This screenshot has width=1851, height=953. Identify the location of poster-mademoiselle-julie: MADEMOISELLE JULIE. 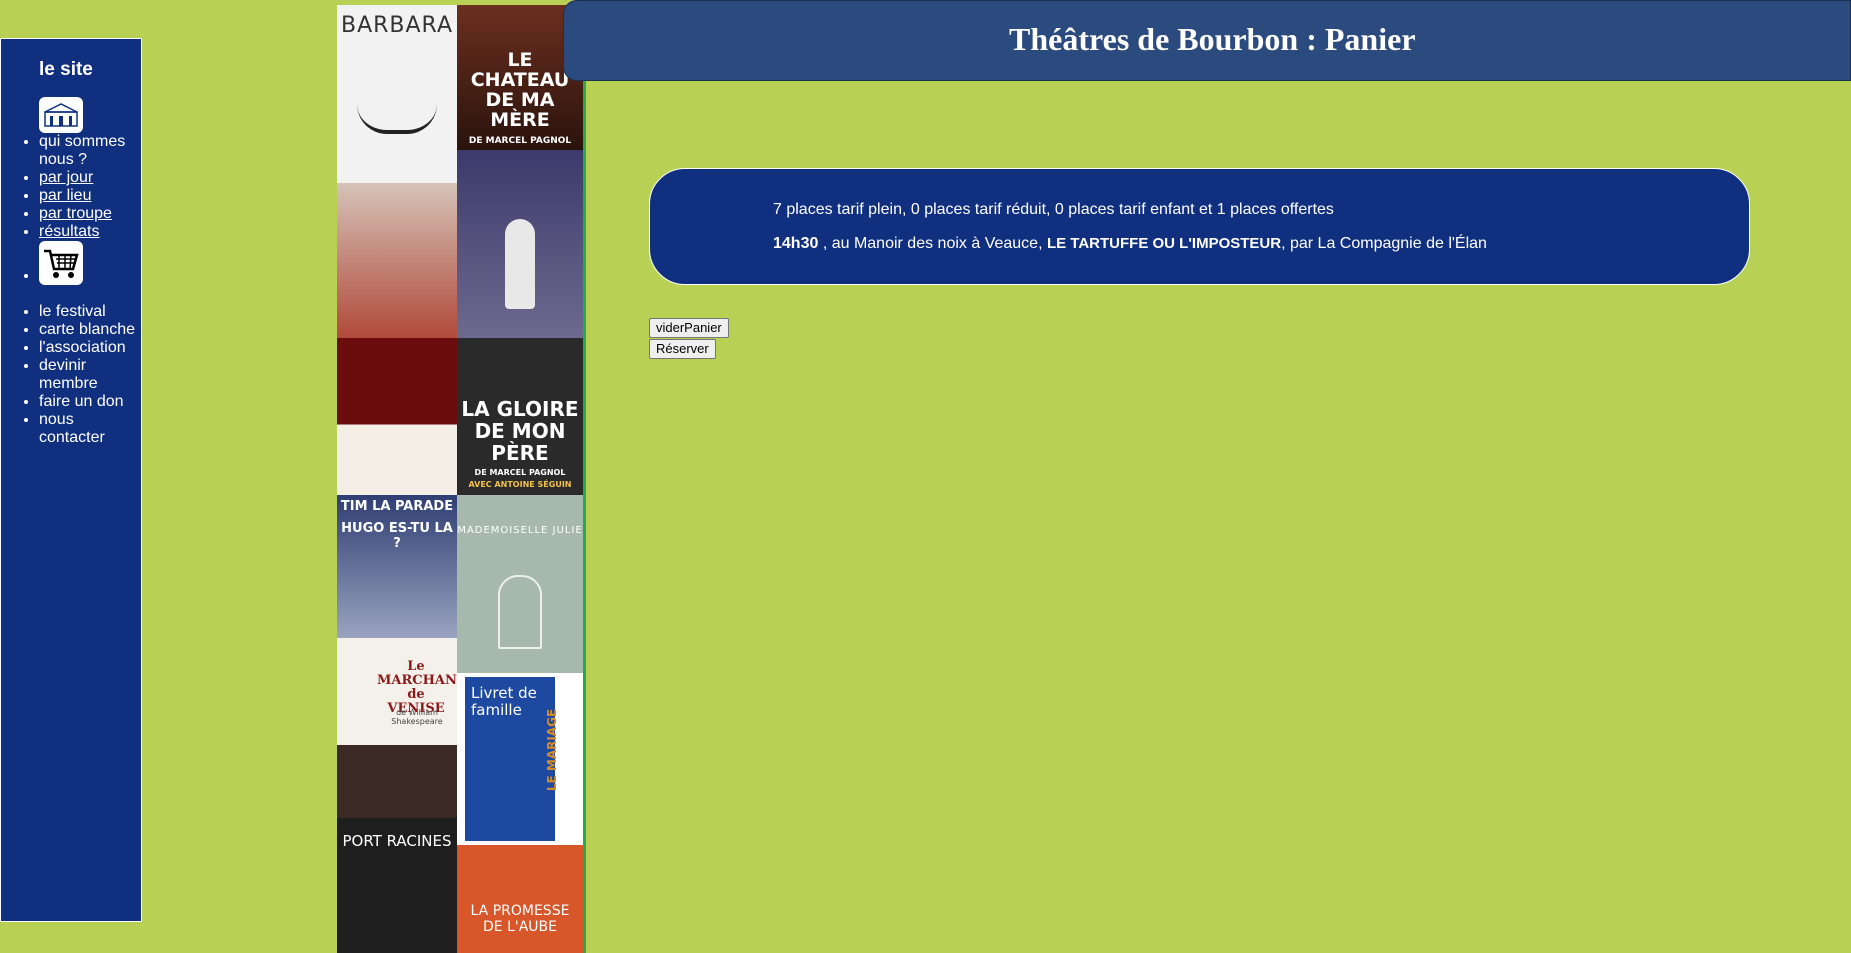
(520, 584).